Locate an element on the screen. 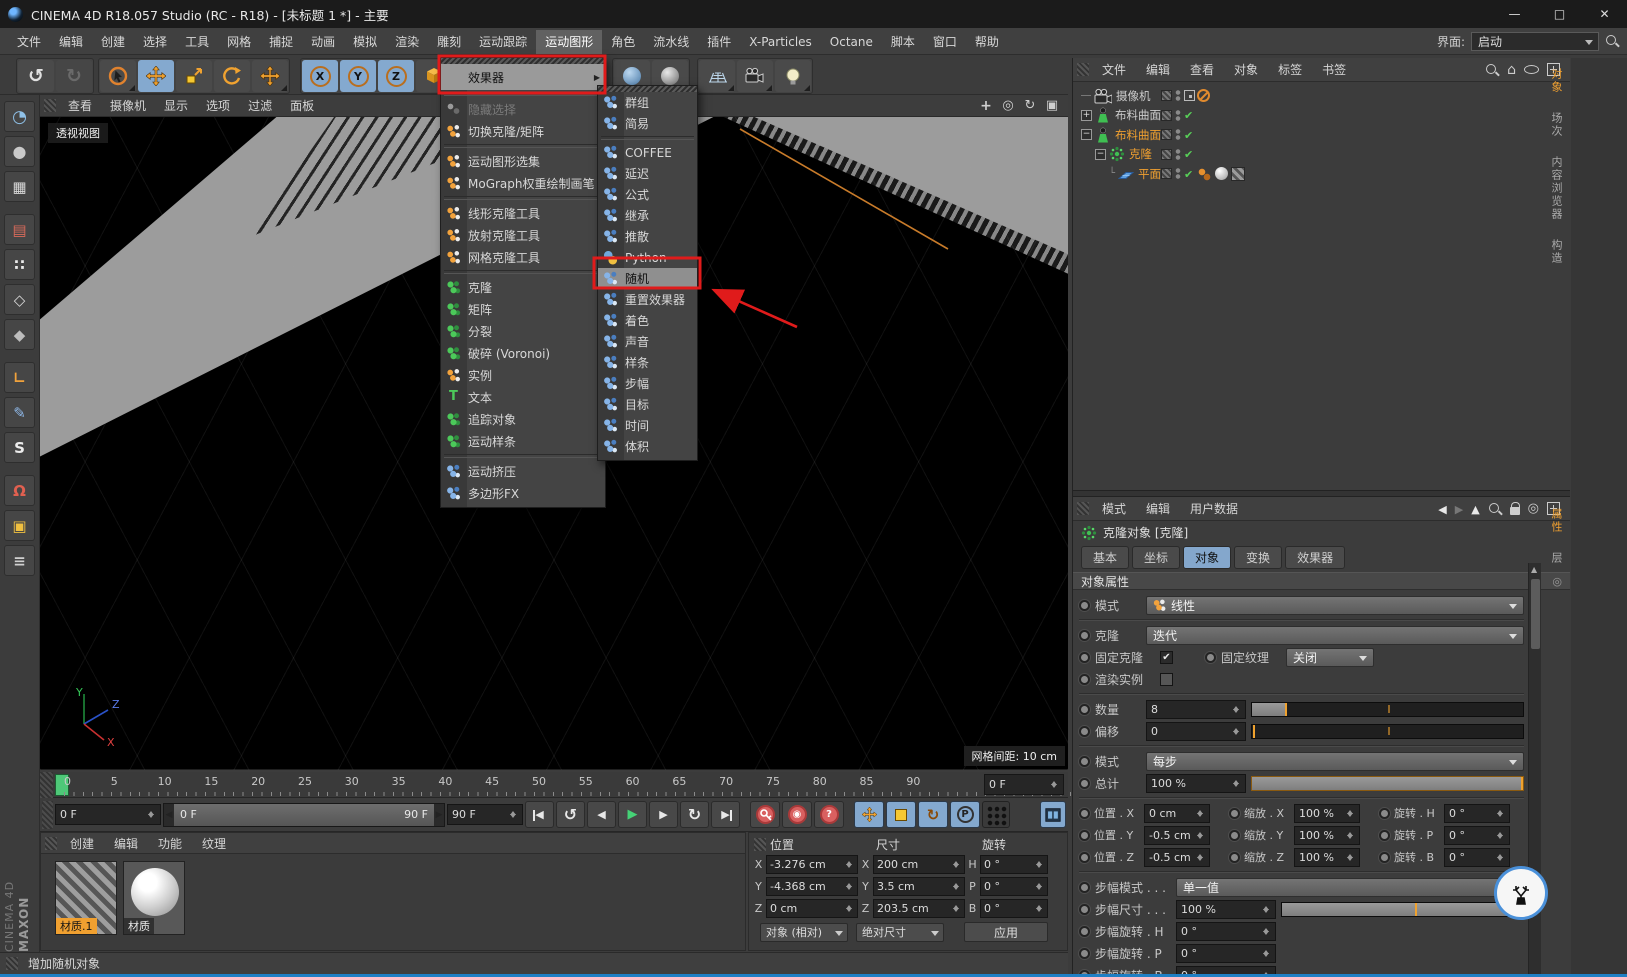 The image size is (1627, 977). object-row-cloth-surface-1: 布料曲面.1 is located at coordinates (1321, 135).